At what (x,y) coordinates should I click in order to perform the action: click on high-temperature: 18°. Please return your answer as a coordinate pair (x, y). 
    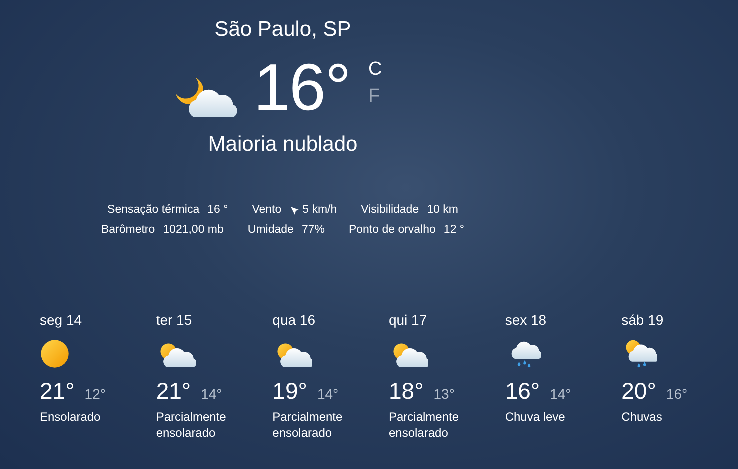
    Looking at the image, I should click on (406, 391).